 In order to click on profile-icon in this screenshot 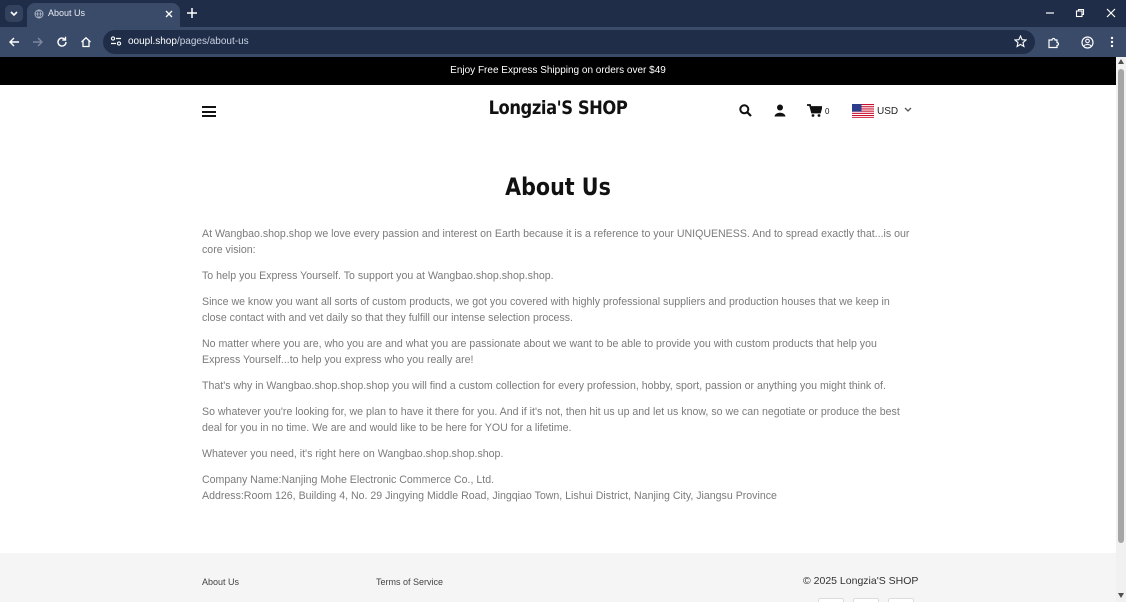, I will do `click(1087, 42)`.